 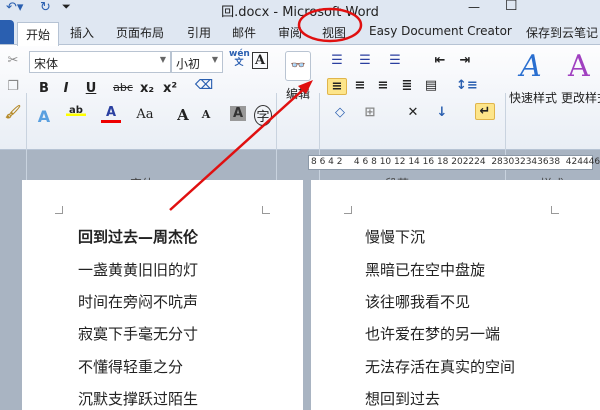 What do you see at coordinates (123, 87) in the screenshot?
I see `strikethrough-button: abc` at bounding box center [123, 87].